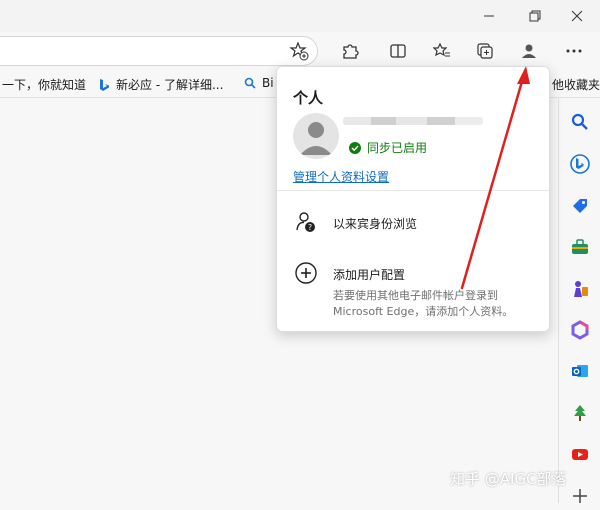 The image size is (600, 510). I want to click on extensions-button, so click(350, 51).